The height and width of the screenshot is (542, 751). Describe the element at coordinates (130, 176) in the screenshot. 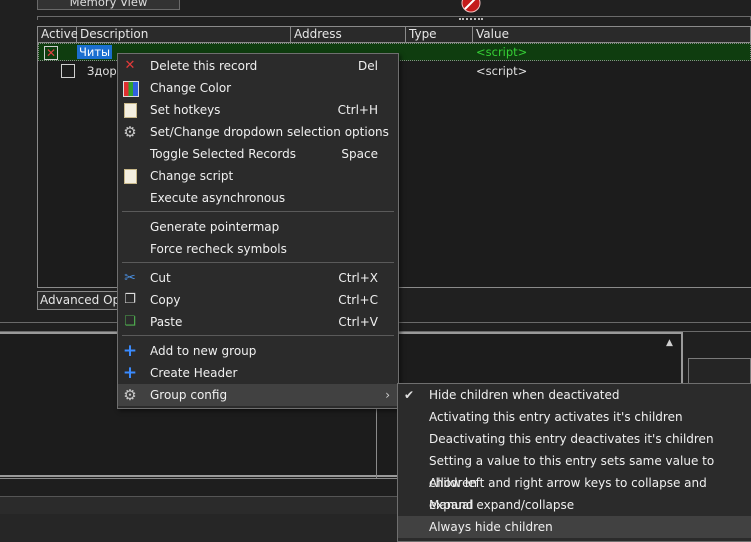

I see `script-icon` at that location.